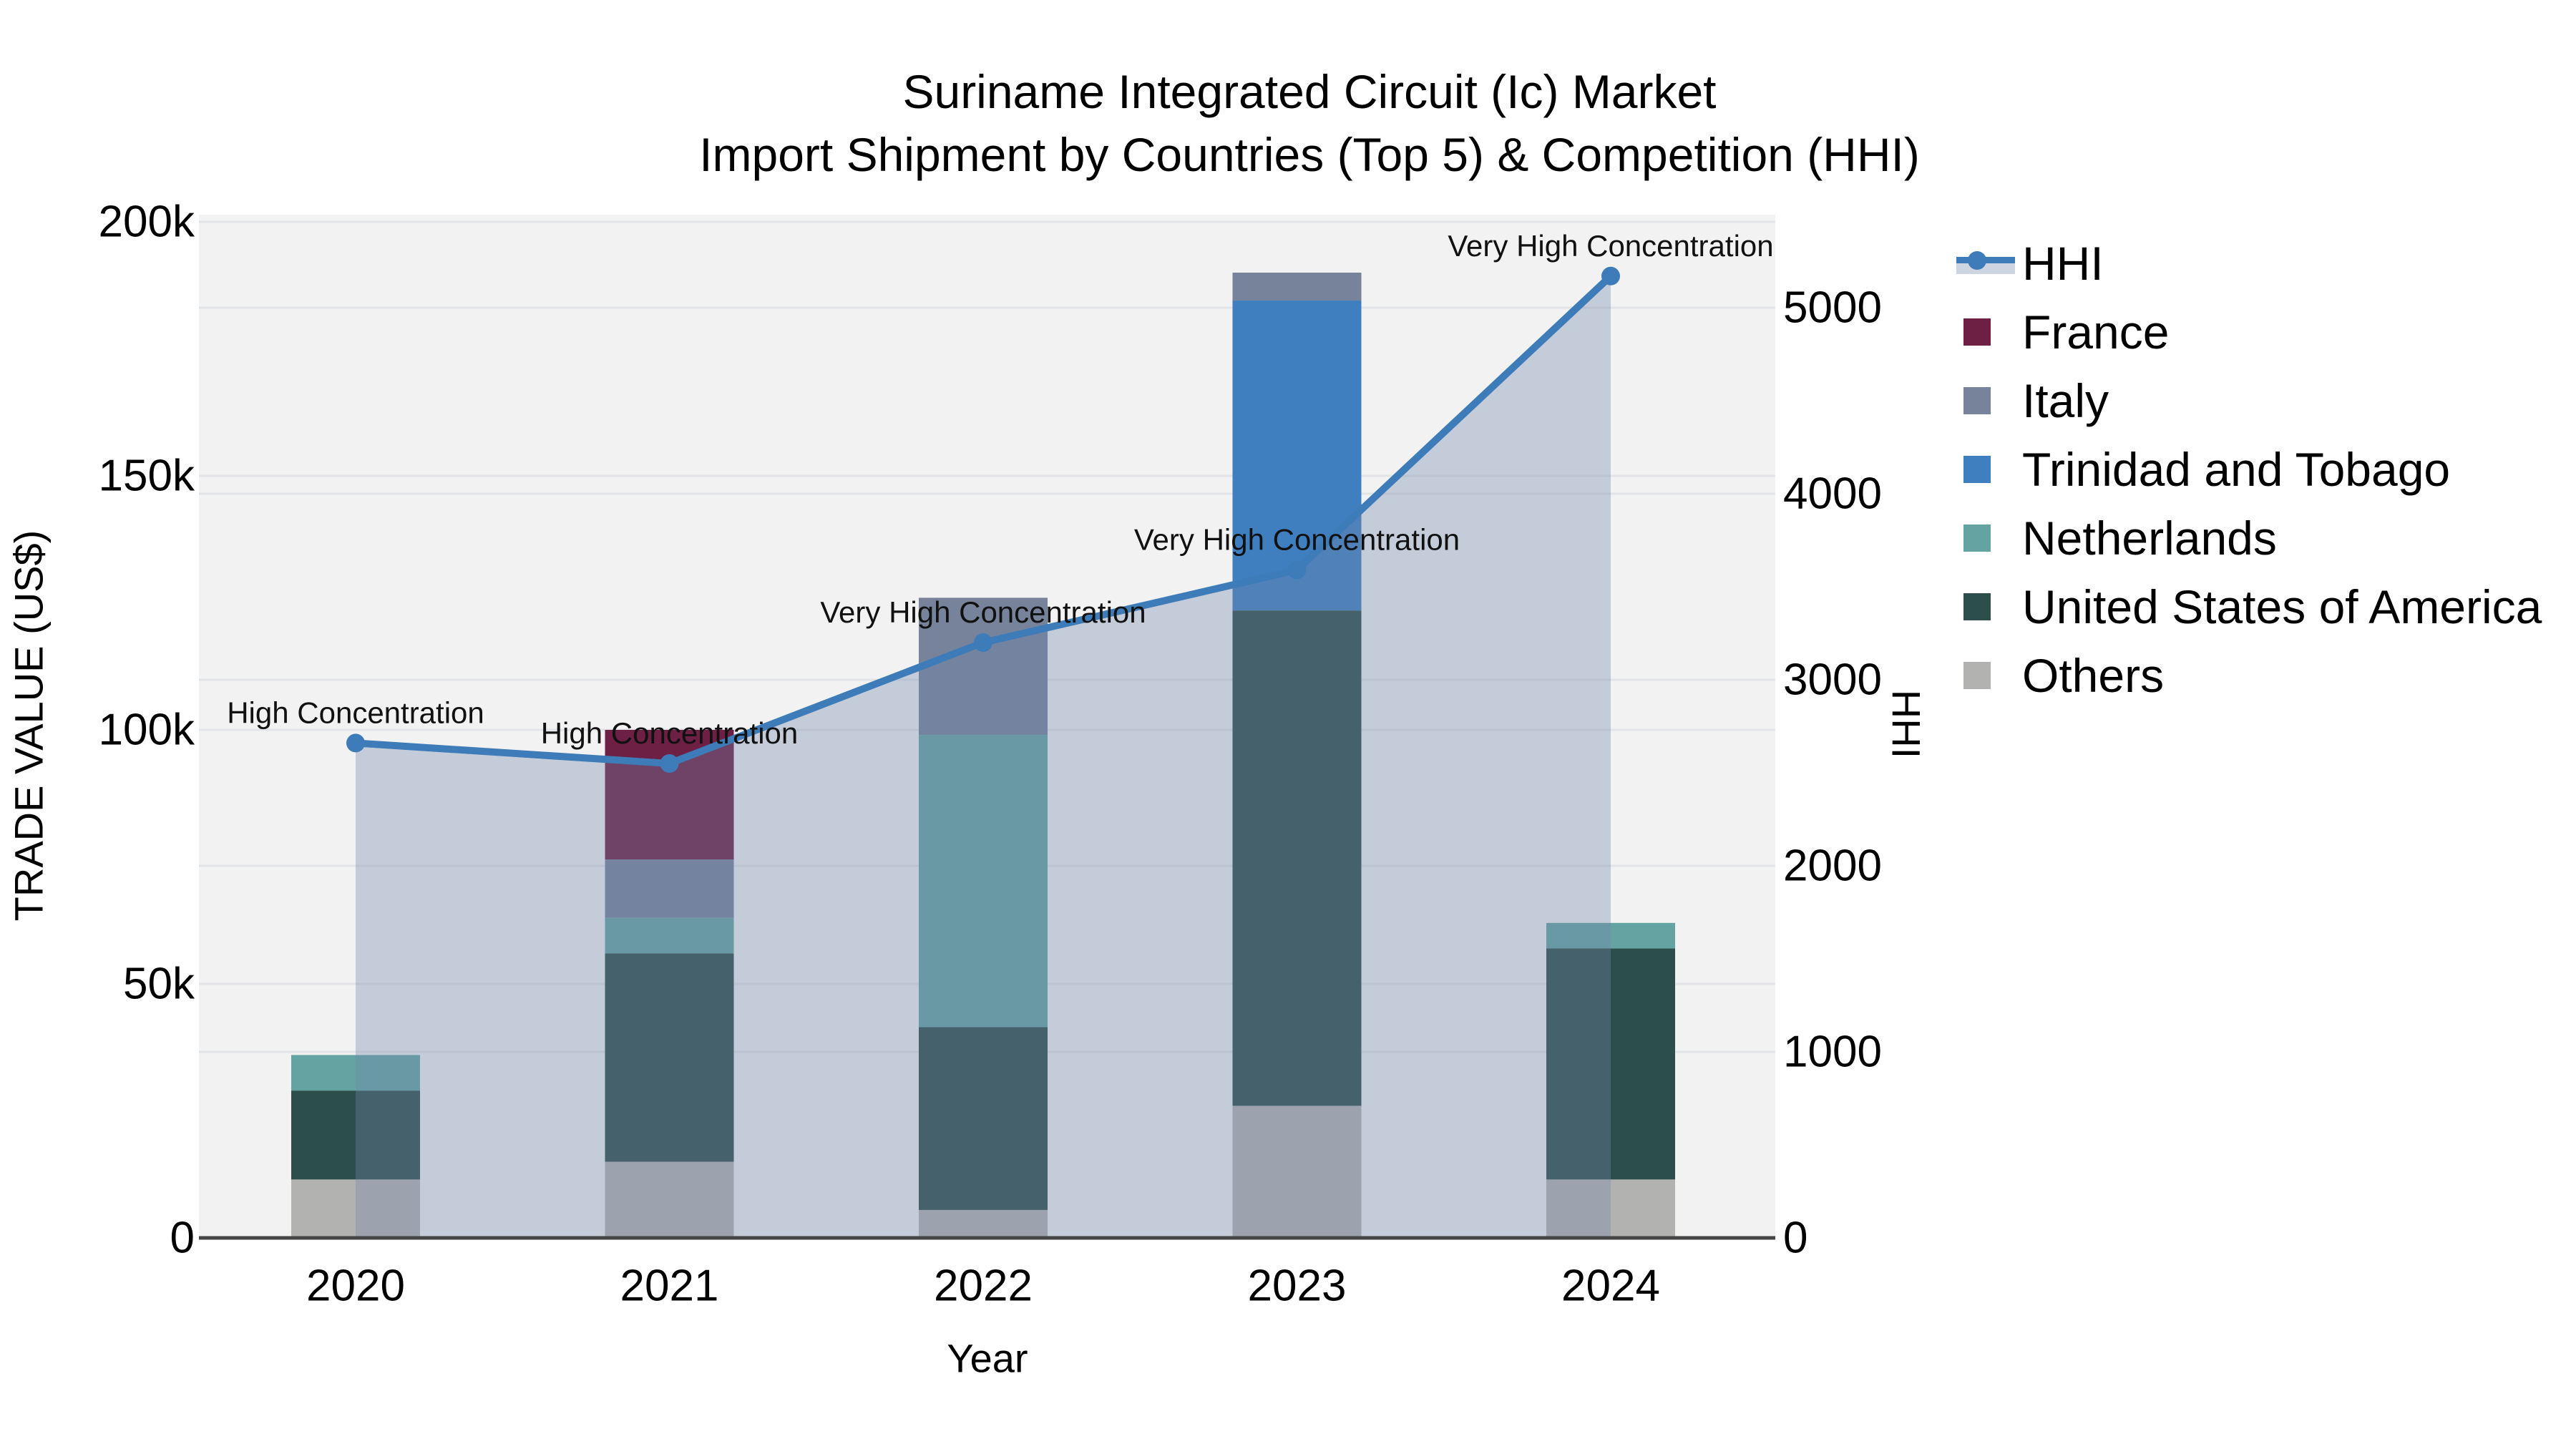  What do you see at coordinates (1309, 91) in the screenshot?
I see `chart-title-line1: Suriname Integrated Circuit (Ic) Market` at bounding box center [1309, 91].